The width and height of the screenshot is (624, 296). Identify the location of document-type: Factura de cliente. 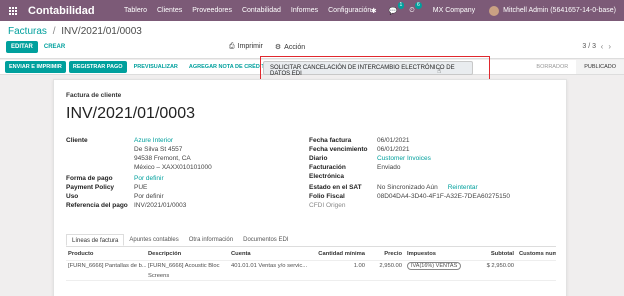
(94, 95).